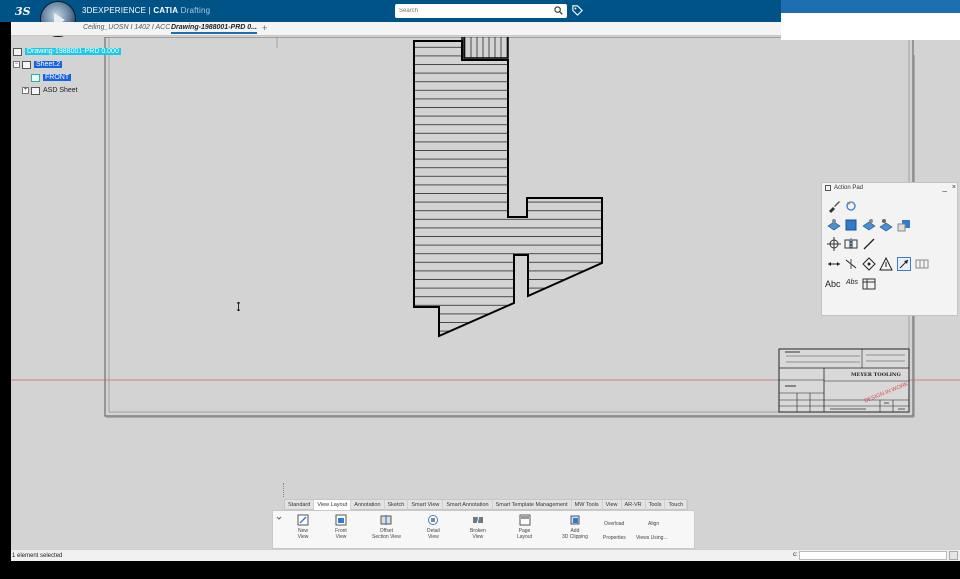 The width and height of the screenshot is (960, 579). I want to click on auxiliary-view-icon, so click(886, 225).